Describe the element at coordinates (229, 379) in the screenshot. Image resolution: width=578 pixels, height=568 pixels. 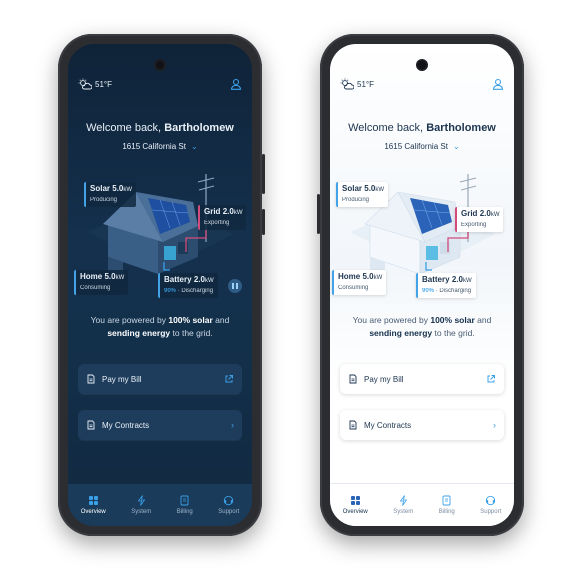
I see `external-link-icon` at that location.